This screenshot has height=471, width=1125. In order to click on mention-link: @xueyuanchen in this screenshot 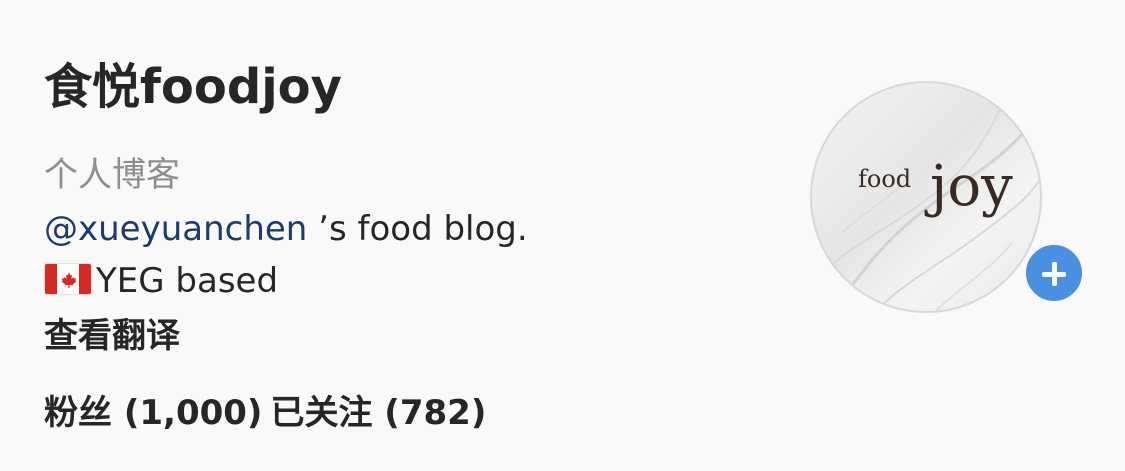, I will do `click(175, 229)`.